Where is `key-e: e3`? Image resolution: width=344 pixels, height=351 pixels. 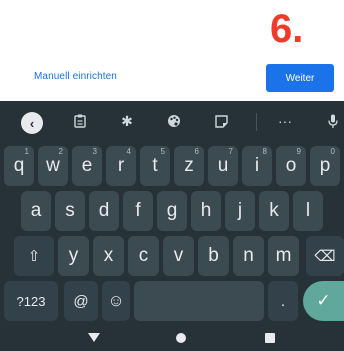
key-e: e3 is located at coordinates (87, 166).